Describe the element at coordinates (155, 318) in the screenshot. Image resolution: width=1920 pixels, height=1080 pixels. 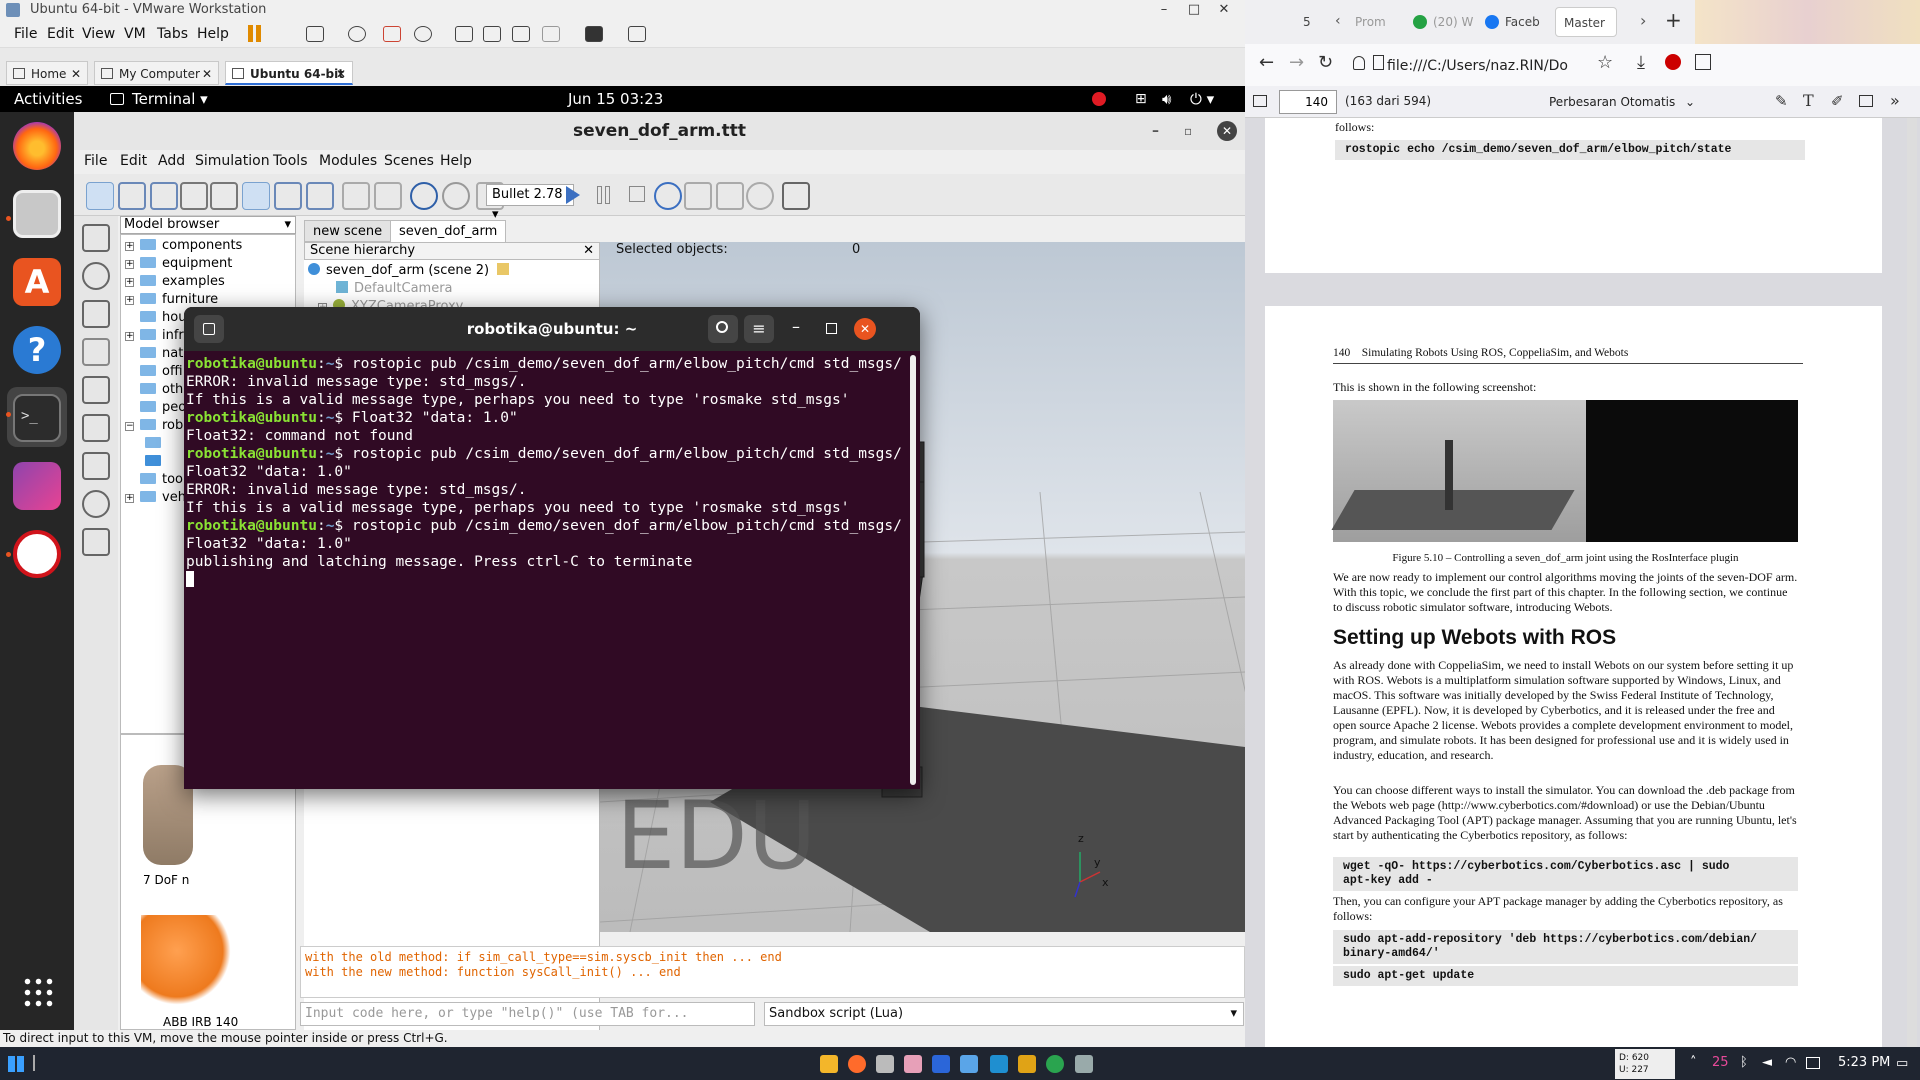
I see `tree-item: hou` at that location.